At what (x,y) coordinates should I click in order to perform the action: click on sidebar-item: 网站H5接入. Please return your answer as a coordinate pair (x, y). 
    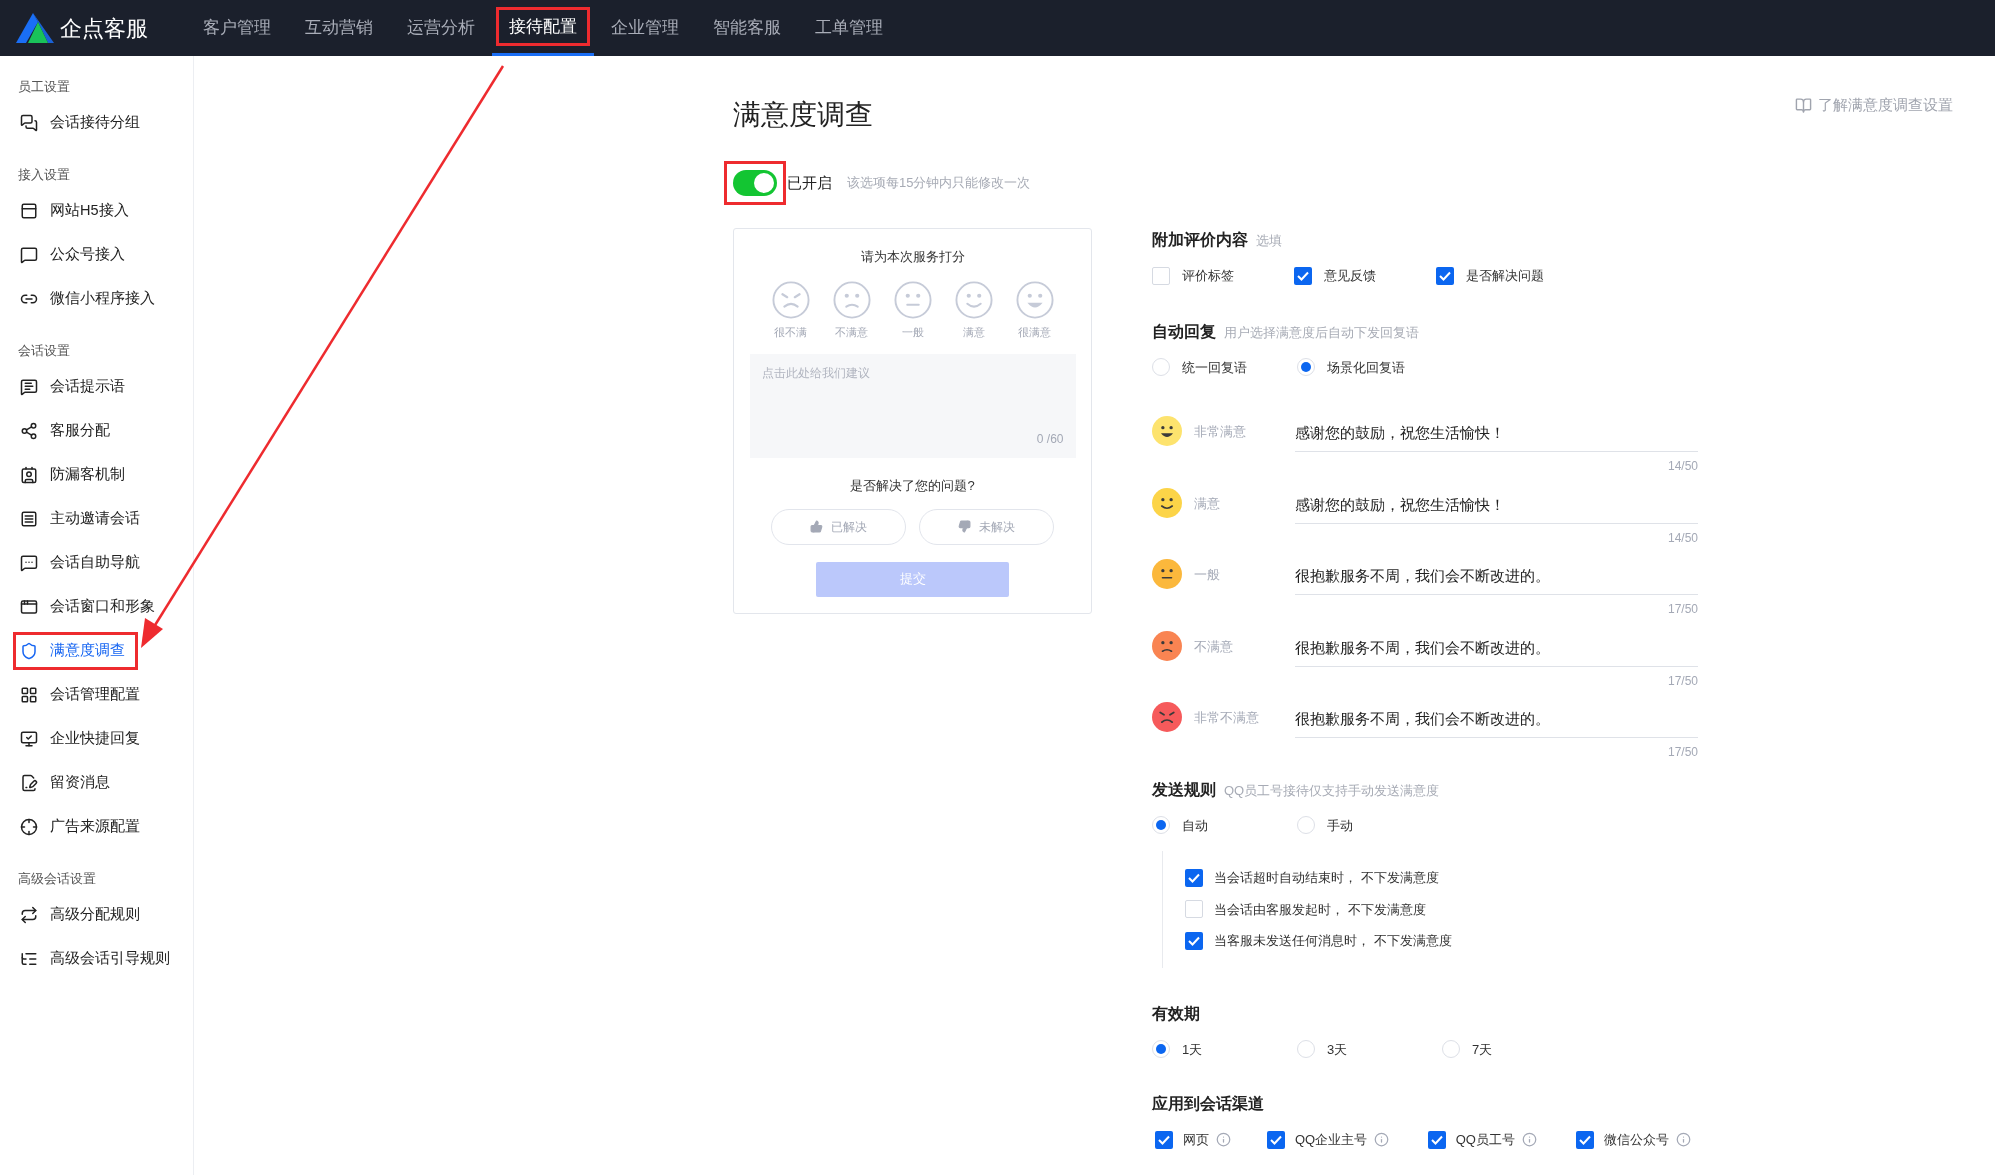
    Looking at the image, I should click on (74, 211).